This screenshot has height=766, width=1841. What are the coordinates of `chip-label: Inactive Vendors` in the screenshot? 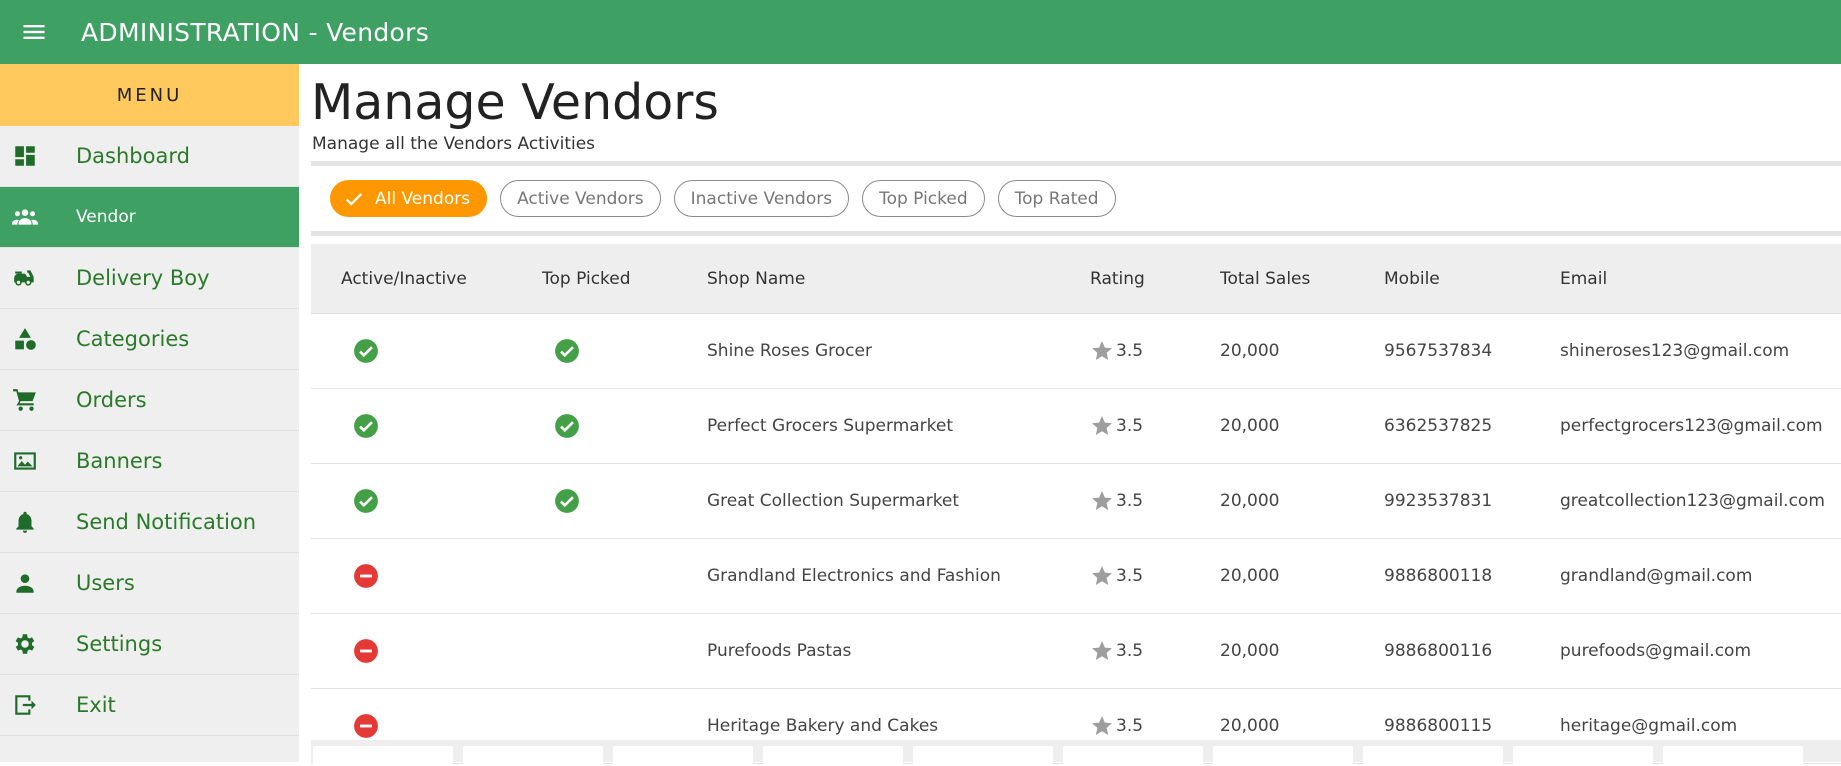 It's located at (761, 198).